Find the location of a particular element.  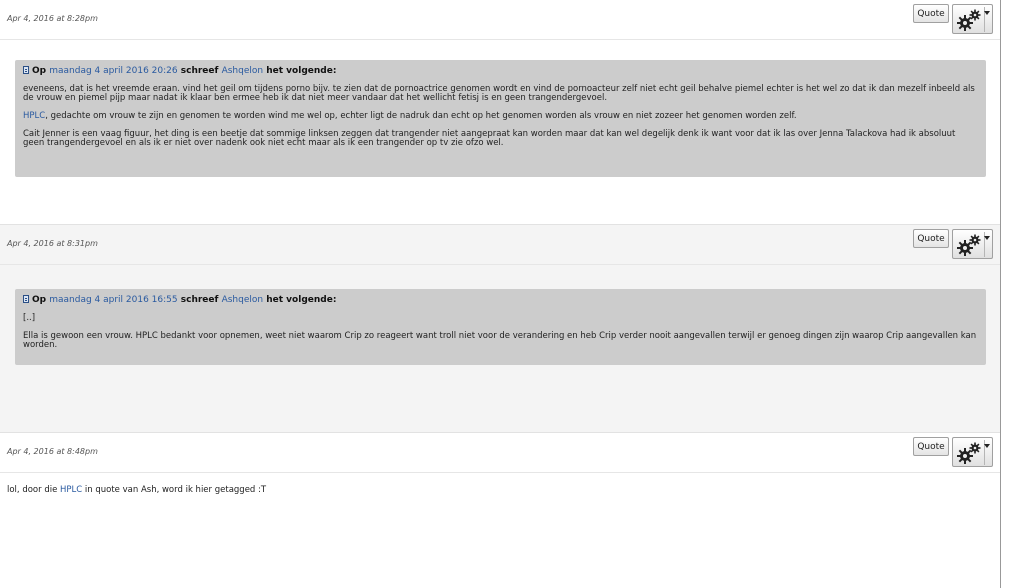

quote-date-link: maandag 4 april 2016 20:26 is located at coordinates (113, 71).